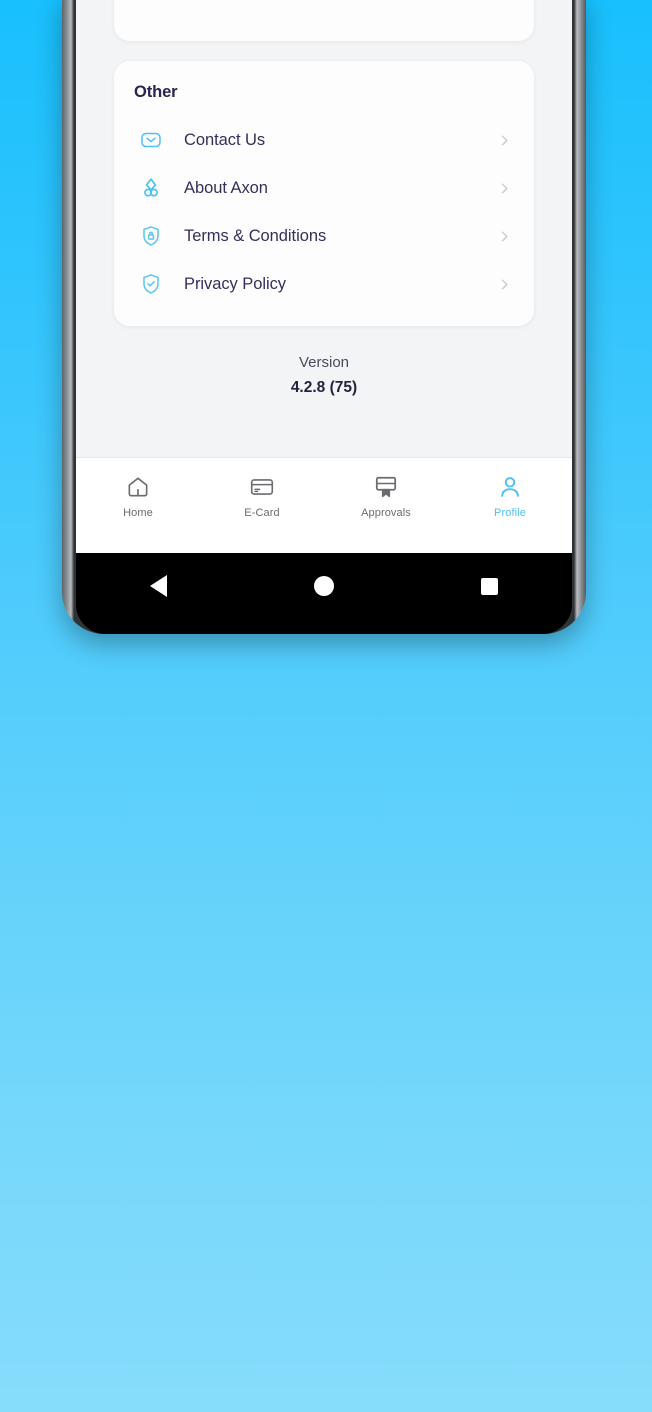 The width and height of the screenshot is (652, 1412). What do you see at coordinates (324, 5) in the screenshot?
I see `settings-row-partial` at bounding box center [324, 5].